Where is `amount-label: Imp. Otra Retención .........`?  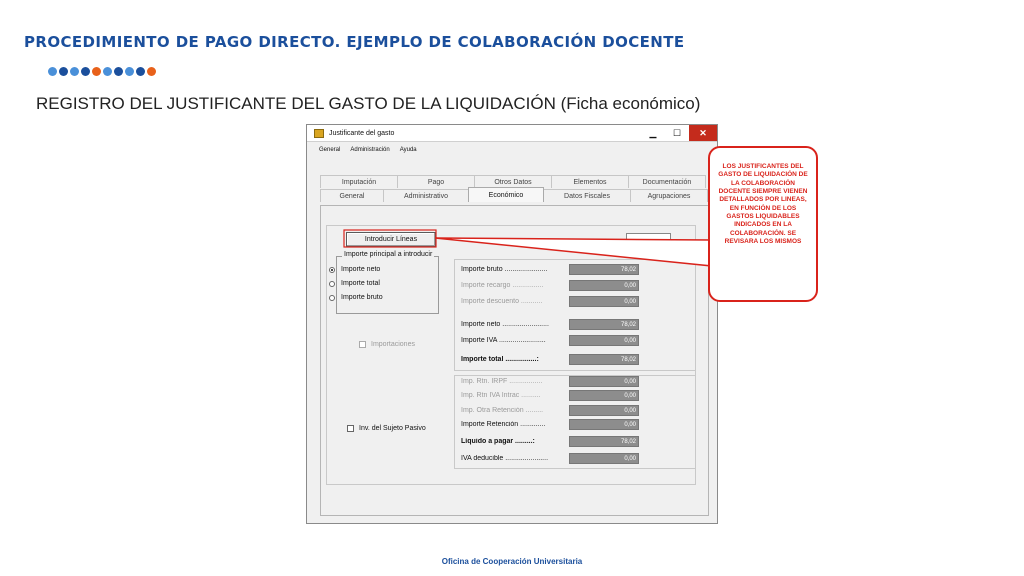
amount-label: Imp. Otra Retención ......... is located at coordinates (502, 410).